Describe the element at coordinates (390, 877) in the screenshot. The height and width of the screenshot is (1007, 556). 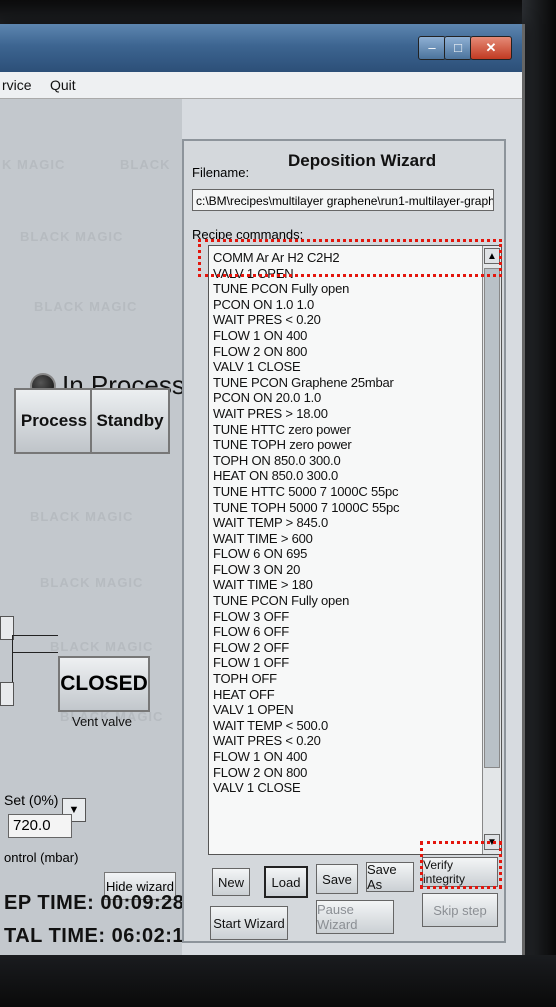
I see `save-as-button: Save As` at that location.